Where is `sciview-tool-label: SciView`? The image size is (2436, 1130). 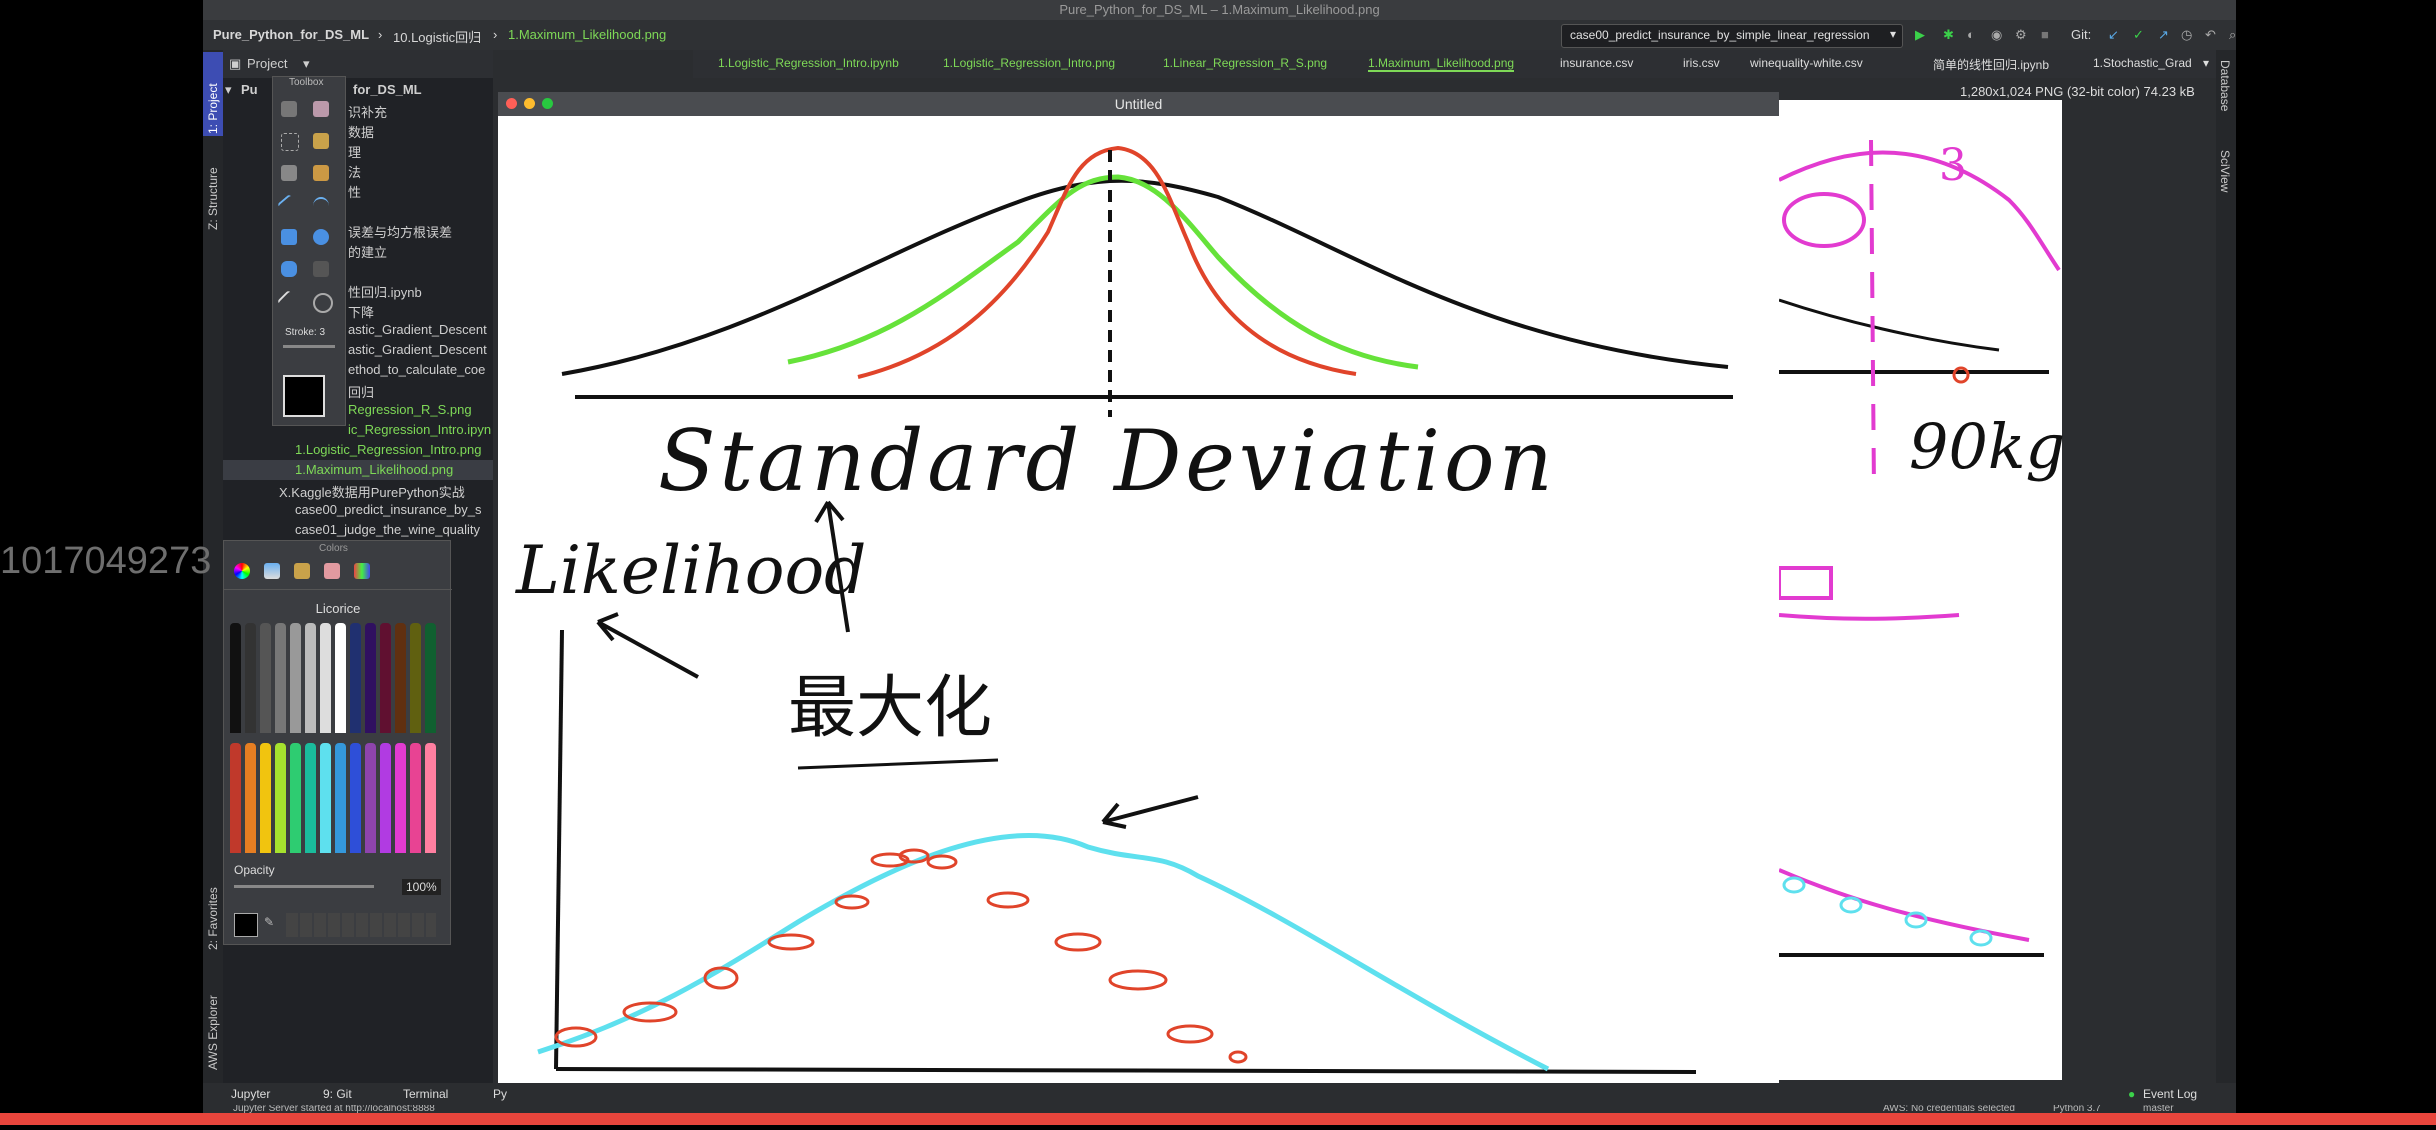
sciview-tool-label: SciView is located at coordinates (2225, 171).